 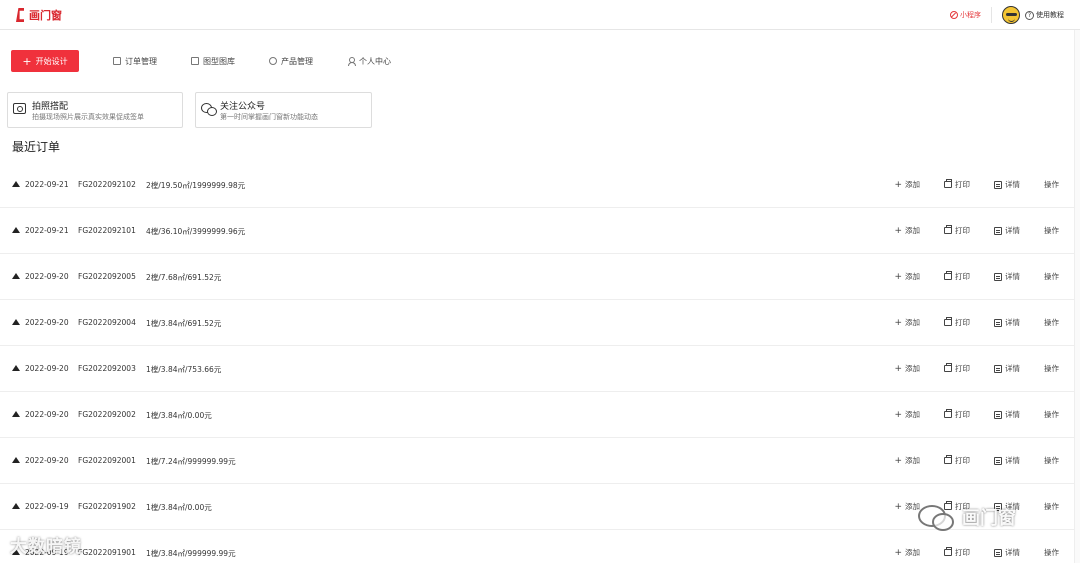 What do you see at coordinates (1029, 15) in the screenshot?
I see `help-icon: ?` at bounding box center [1029, 15].